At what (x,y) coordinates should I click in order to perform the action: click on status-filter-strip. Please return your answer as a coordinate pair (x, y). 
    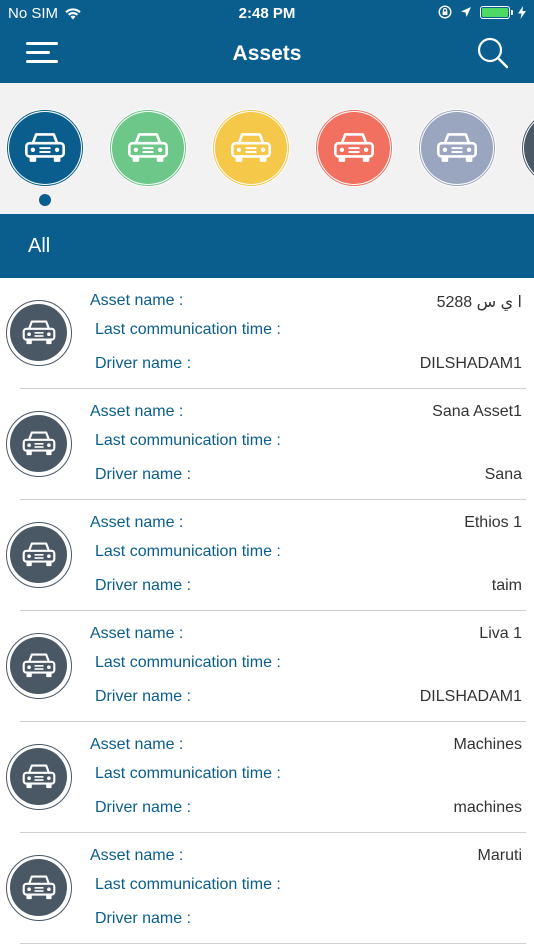
    Looking at the image, I should click on (267, 148).